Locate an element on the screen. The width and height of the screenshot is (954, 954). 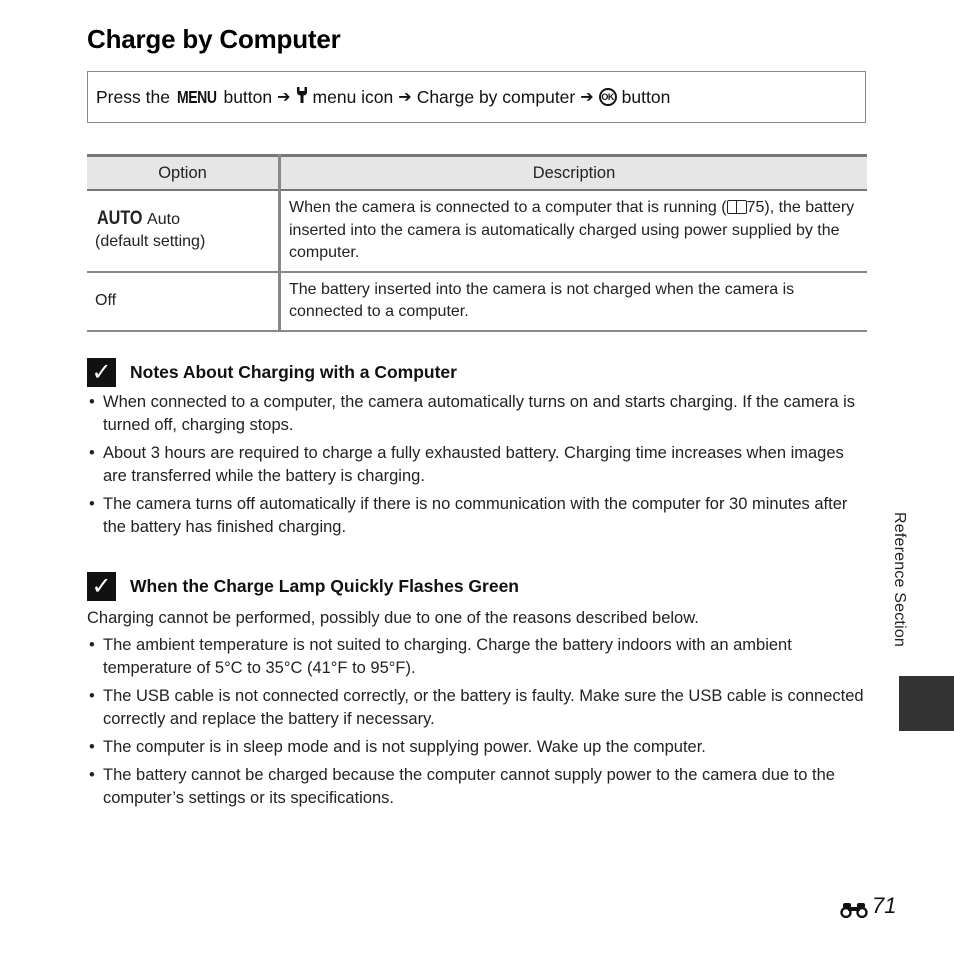
note-heading-text: Notes About Charging with a Computer is located at coordinates (293, 372).